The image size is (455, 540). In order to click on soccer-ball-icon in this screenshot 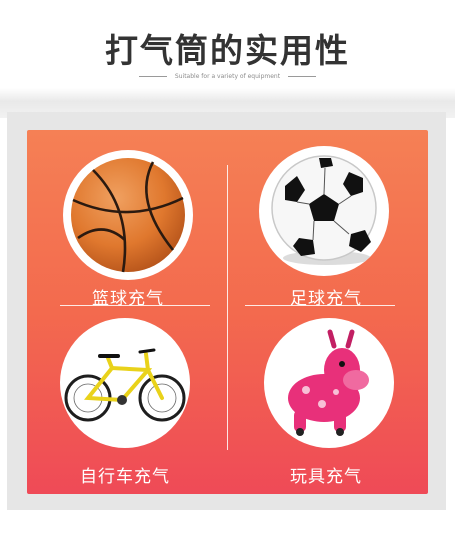, I will do `click(324, 211)`.